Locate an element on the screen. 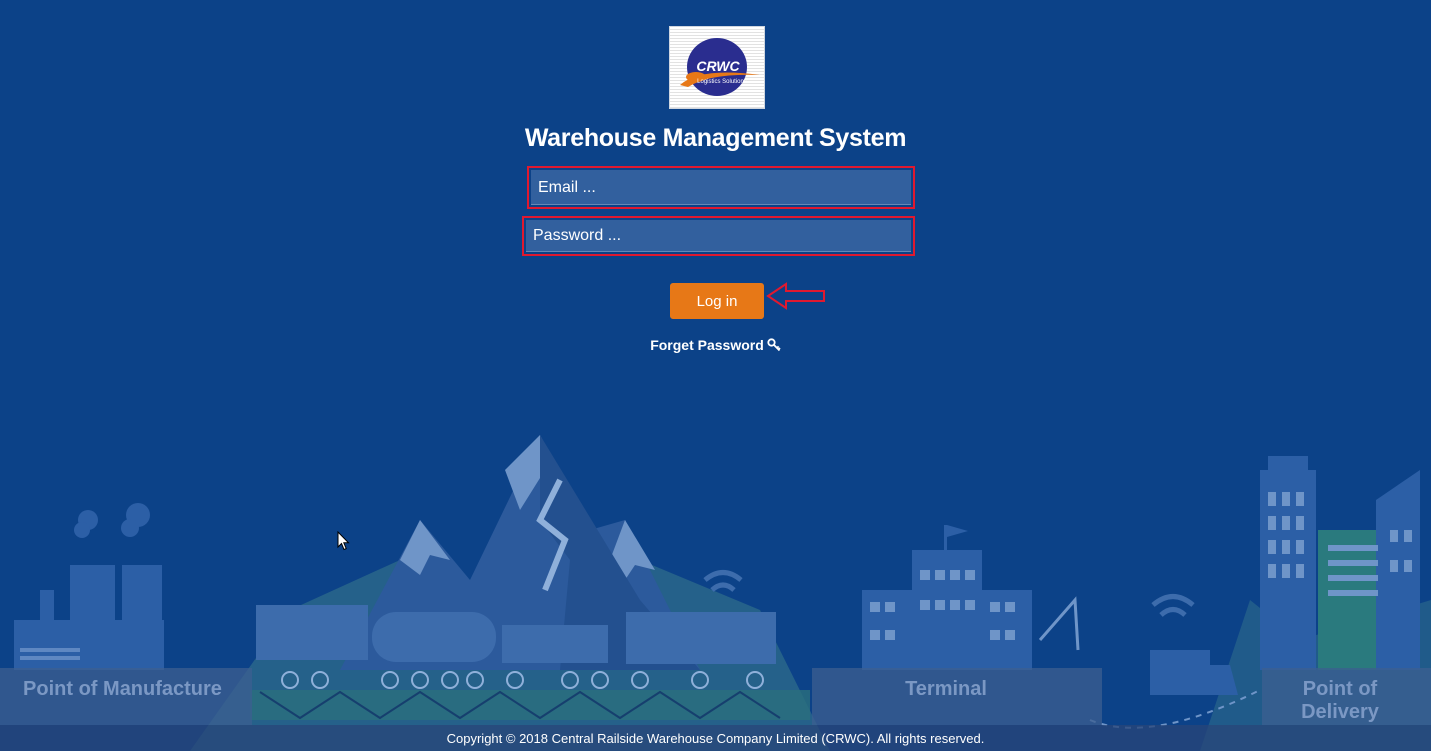 The image size is (1431, 751). forget-password-label: Forget Password is located at coordinates (707, 345).